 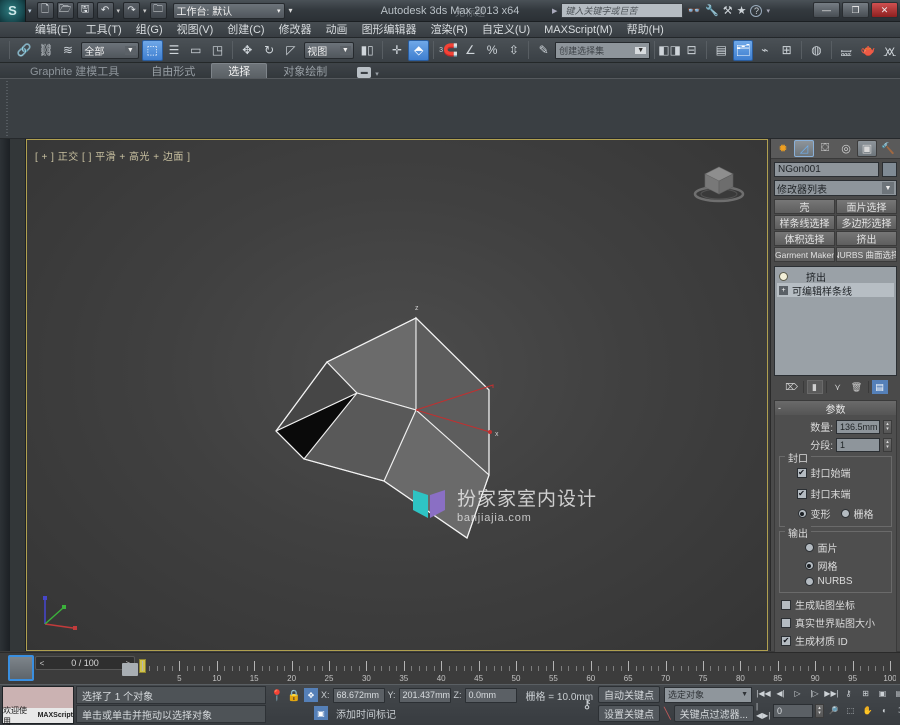 I want to click on select-and-scale-icon: ◸, so click(x=290, y=50).